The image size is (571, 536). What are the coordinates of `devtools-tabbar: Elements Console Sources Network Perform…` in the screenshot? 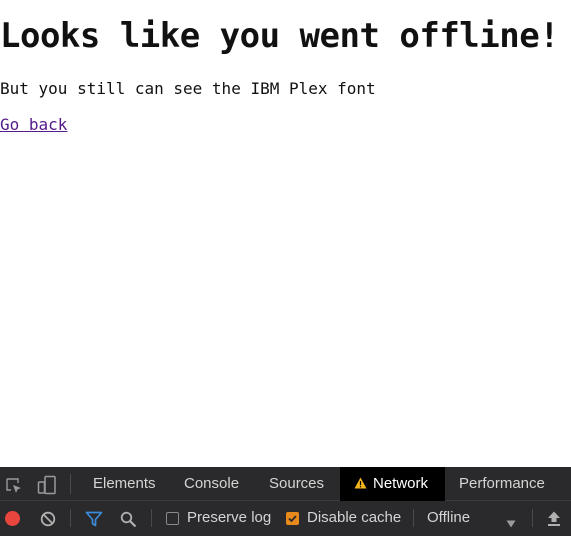 It's located at (285, 484).